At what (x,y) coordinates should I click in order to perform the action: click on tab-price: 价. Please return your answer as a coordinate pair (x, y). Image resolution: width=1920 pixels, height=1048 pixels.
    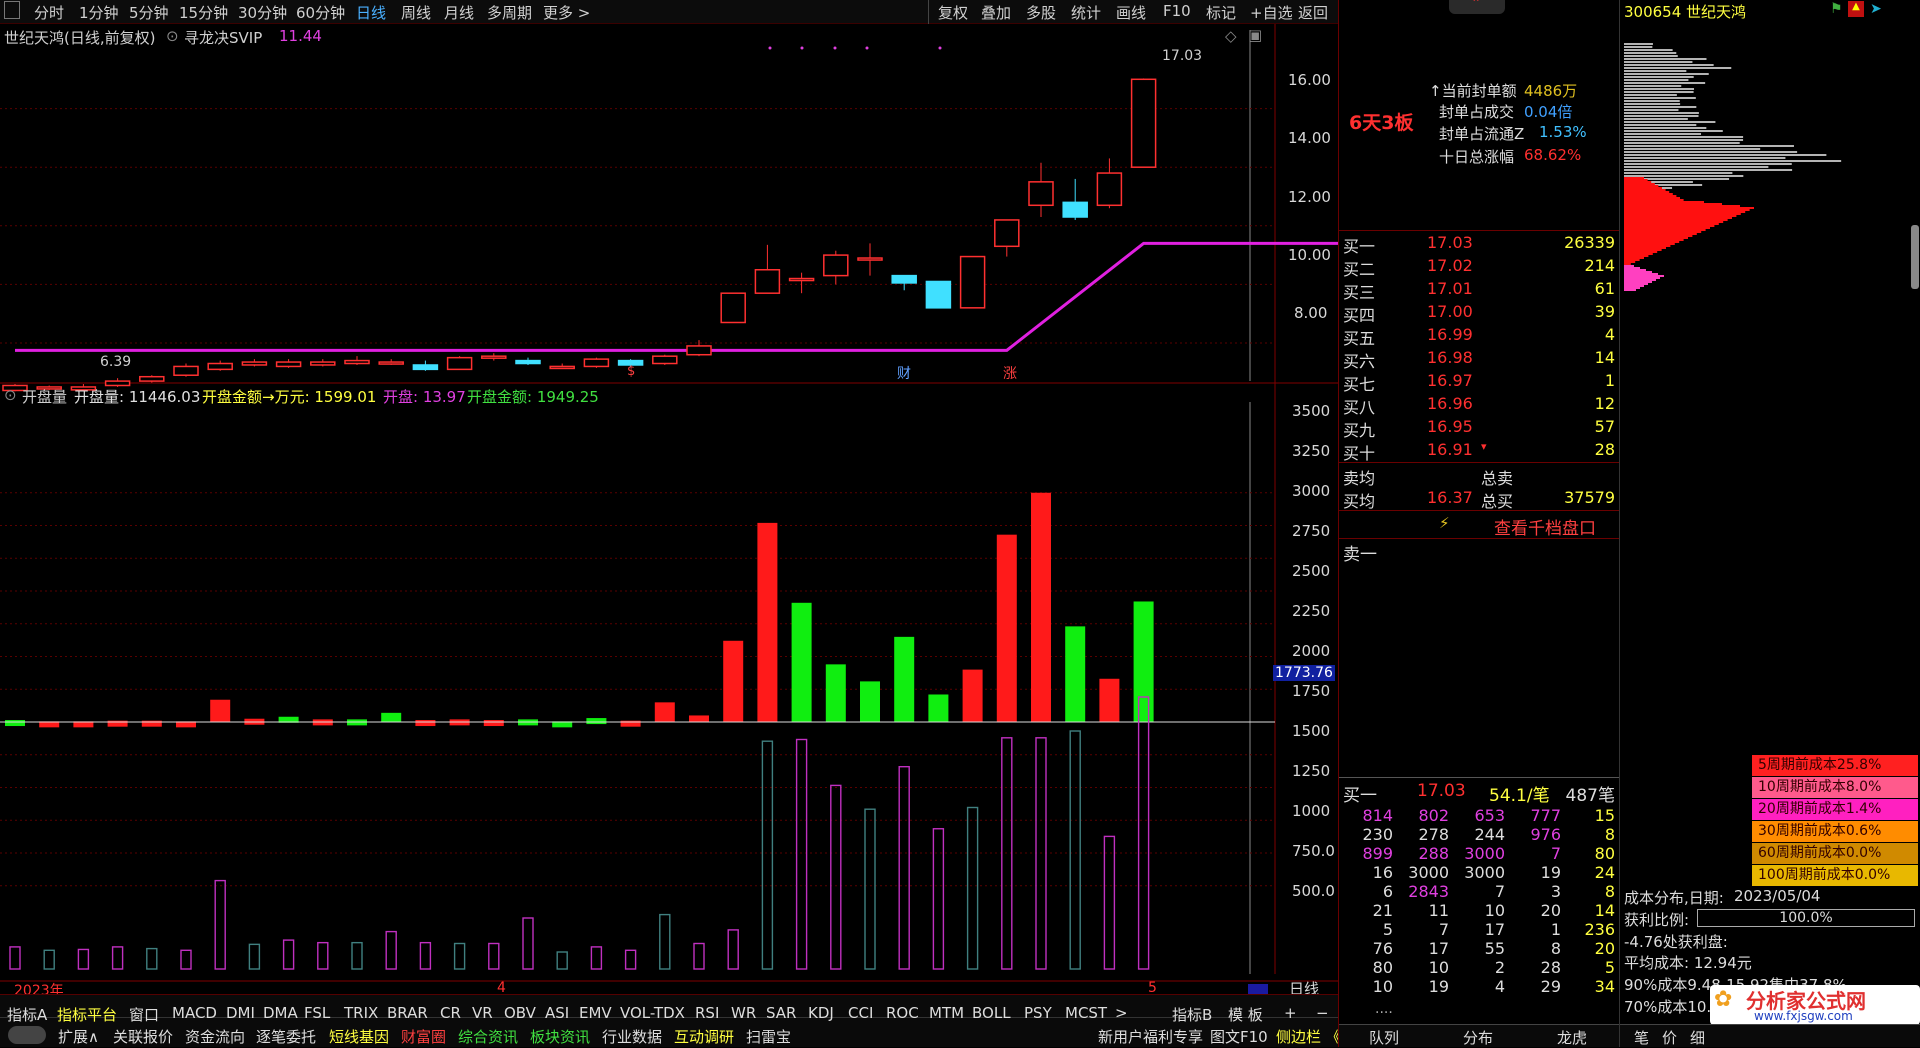
    Looking at the image, I should click on (1669, 1037).